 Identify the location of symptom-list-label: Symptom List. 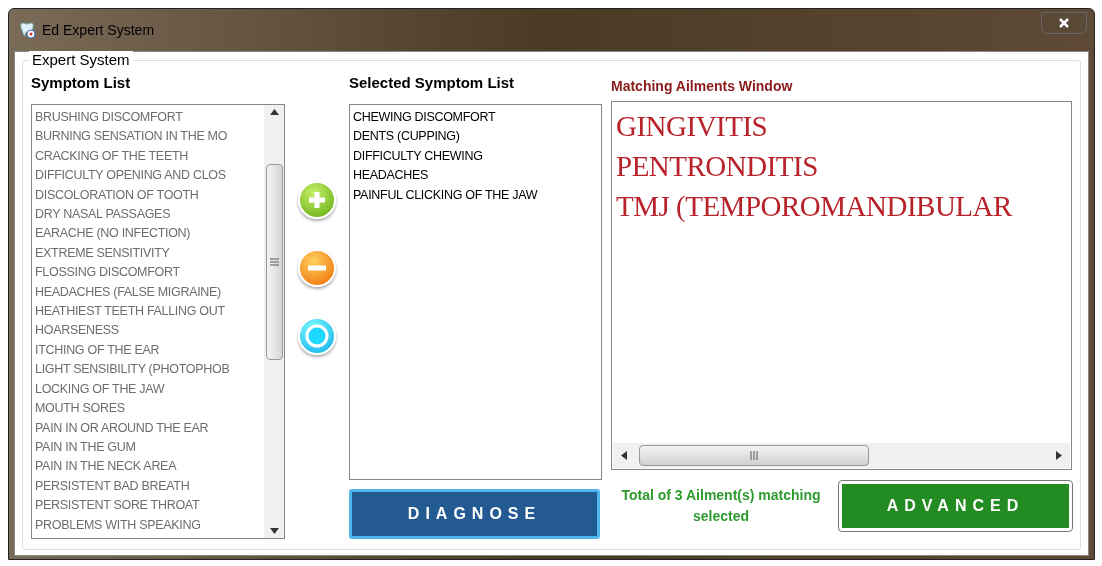
(81, 82).